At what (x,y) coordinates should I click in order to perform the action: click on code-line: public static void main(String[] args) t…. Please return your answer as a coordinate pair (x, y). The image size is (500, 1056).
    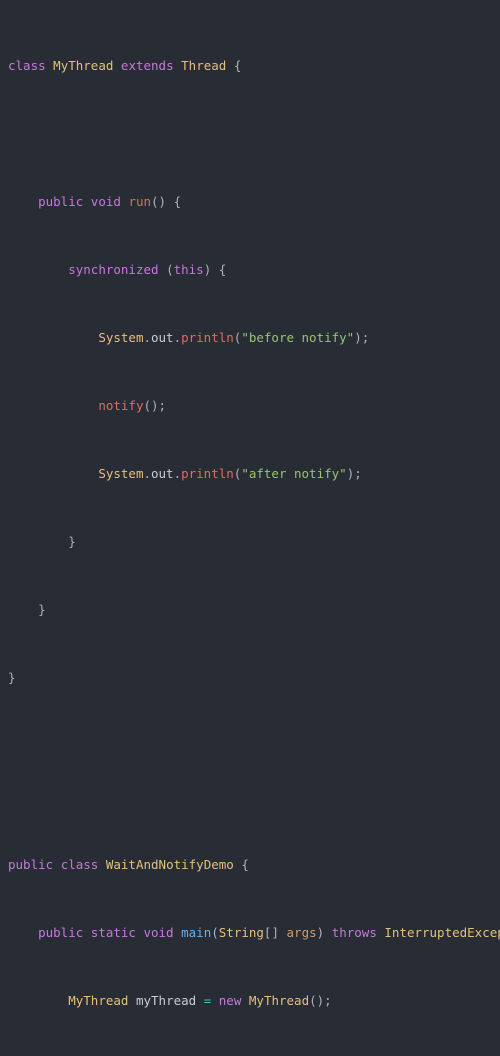
    Looking at the image, I should click on (269, 932).